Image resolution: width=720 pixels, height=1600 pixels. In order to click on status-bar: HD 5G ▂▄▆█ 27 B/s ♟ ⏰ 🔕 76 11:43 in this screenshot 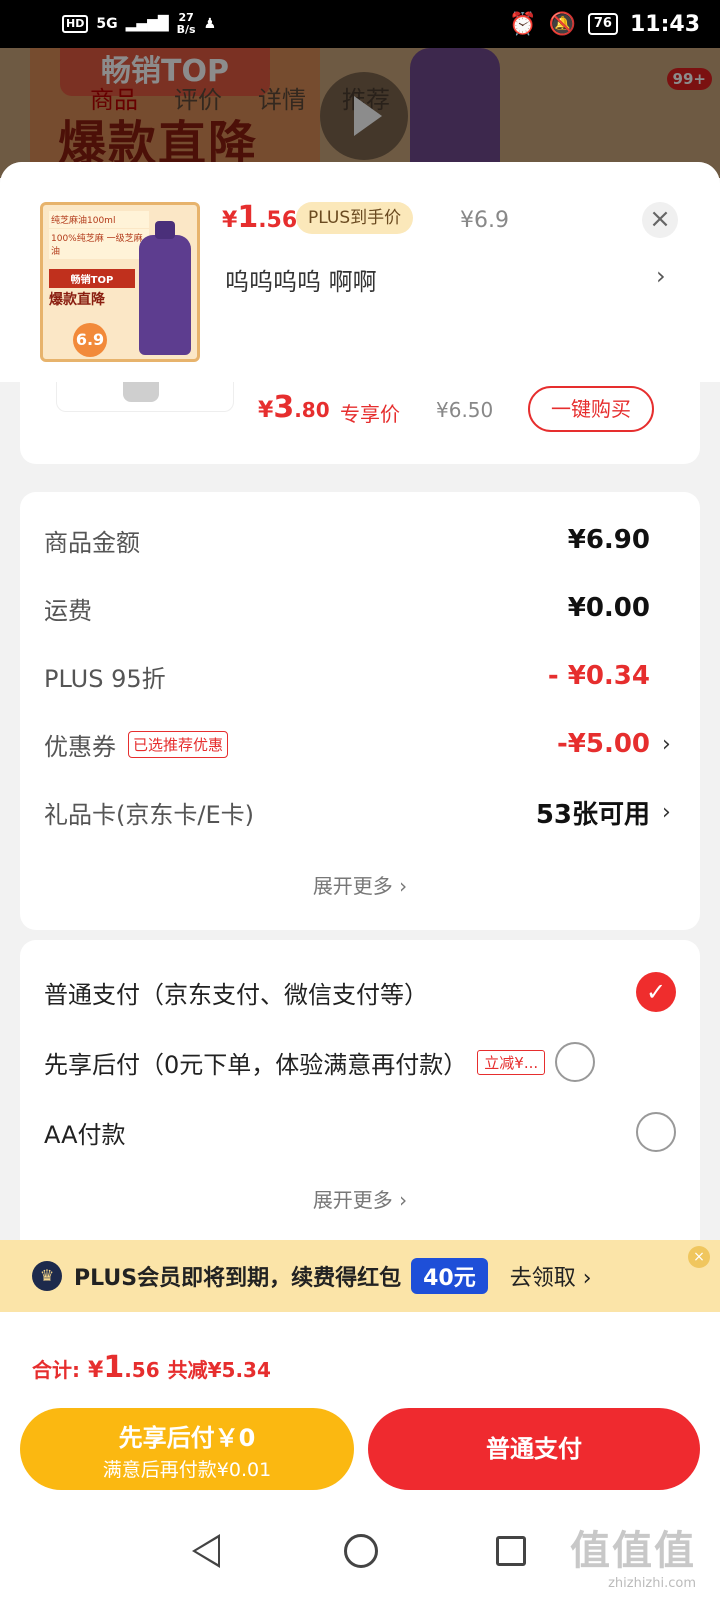, I will do `click(360, 24)`.